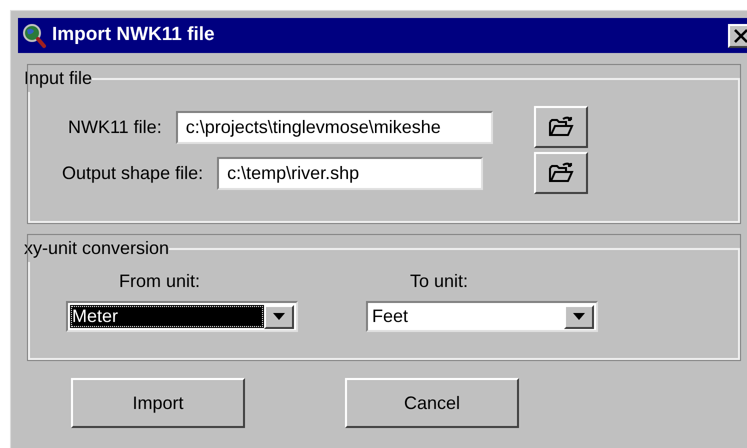 This screenshot has width=747, height=448. What do you see at coordinates (133, 173) in the screenshot?
I see `field-label: Output shape file:` at bounding box center [133, 173].